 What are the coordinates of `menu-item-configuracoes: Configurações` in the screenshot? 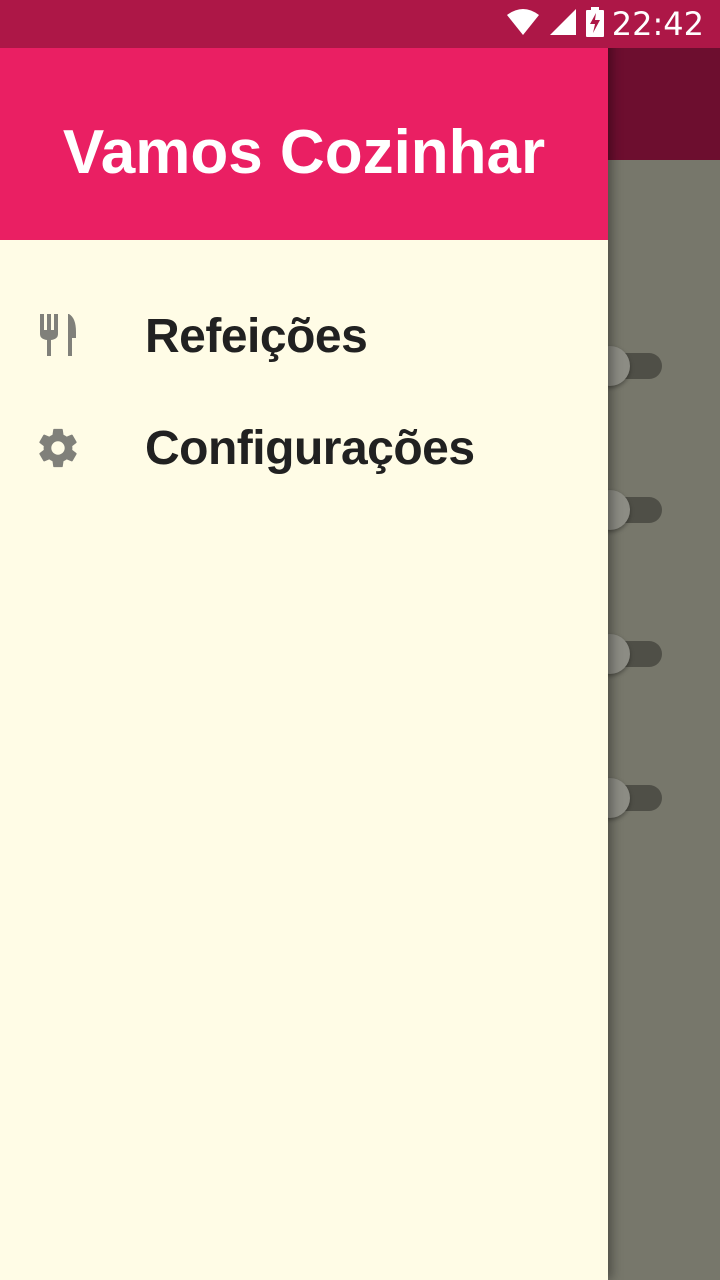 It's located at (304, 448).